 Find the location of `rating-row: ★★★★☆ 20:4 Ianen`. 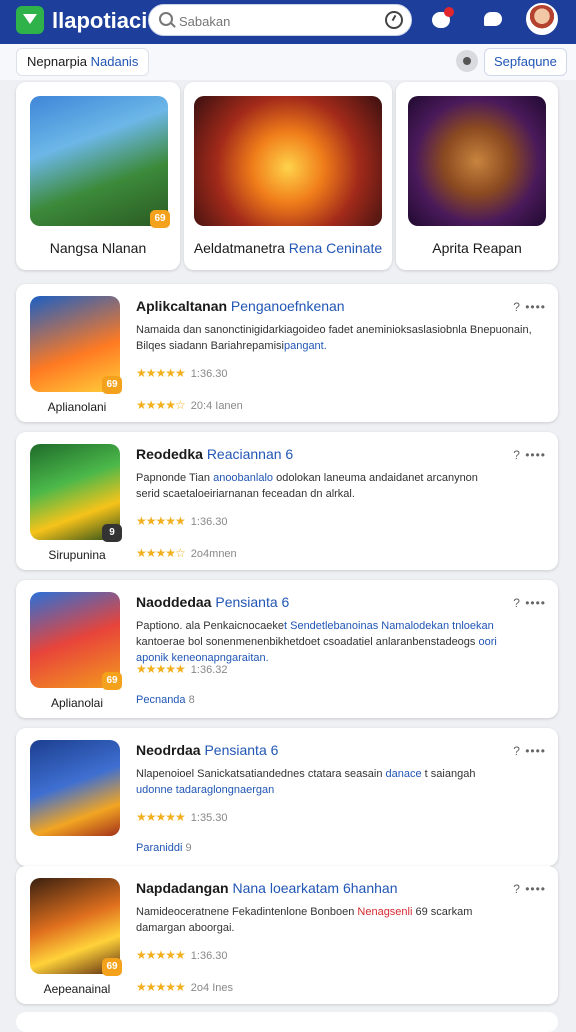

rating-row: ★★★★☆ 20:4 Ianen is located at coordinates (189, 405).